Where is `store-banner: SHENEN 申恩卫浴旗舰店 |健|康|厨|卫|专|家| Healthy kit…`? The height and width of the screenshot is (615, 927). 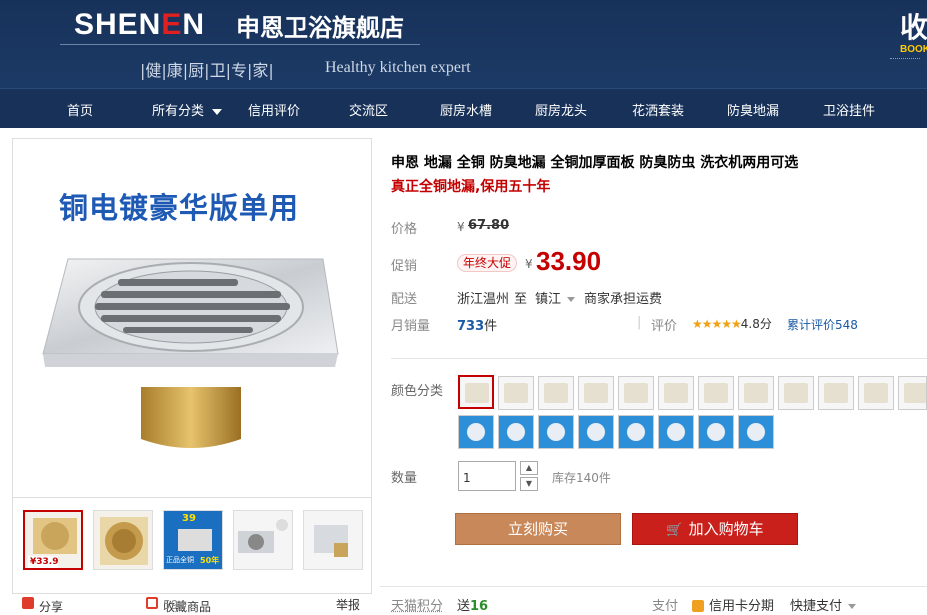 store-banner: SHENEN 申恩卫浴旗舰店 |健|康|厨|卫|专|家| Healthy kit… is located at coordinates (463, 44).